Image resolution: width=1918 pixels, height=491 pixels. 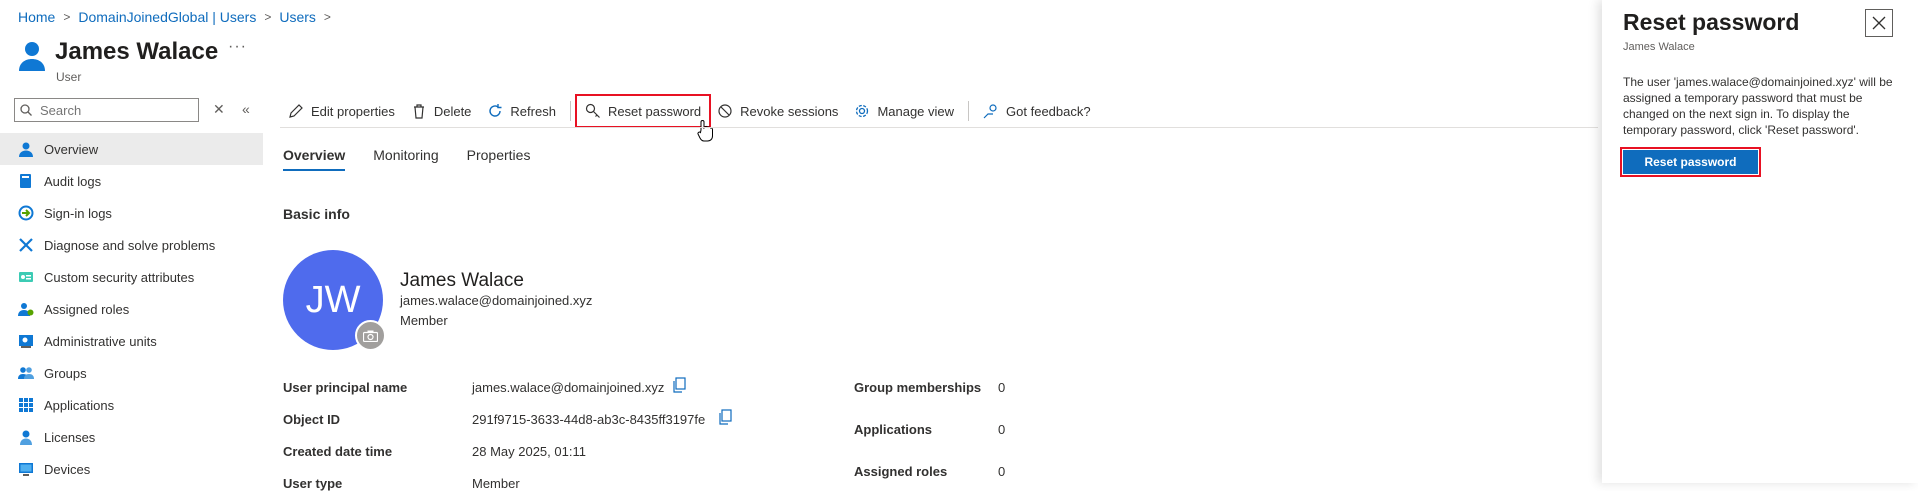 What do you see at coordinates (131, 181) in the screenshot?
I see `sidebar-item-audit-logs: Audit logs` at bounding box center [131, 181].